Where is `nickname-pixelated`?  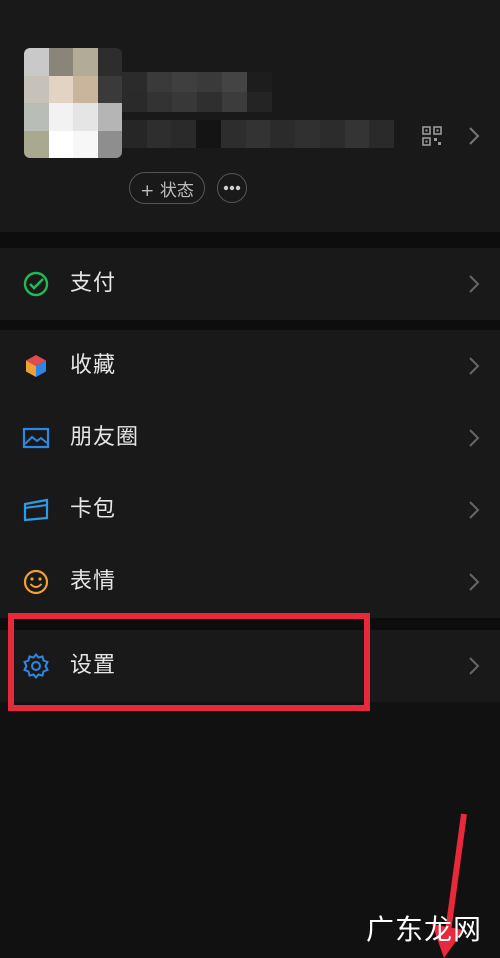 nickname-pixelated is located at coordinates (197, 92).